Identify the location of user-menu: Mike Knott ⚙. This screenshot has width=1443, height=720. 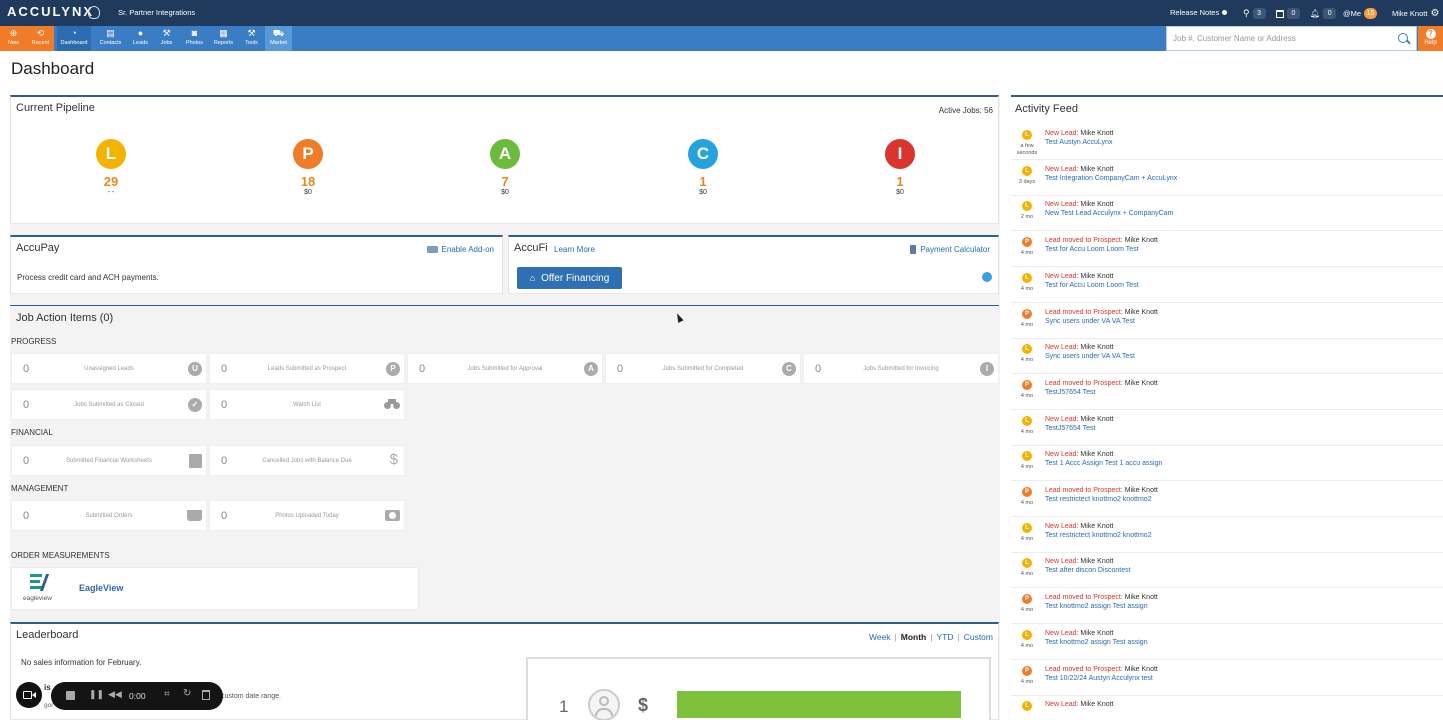
(1415, 13).